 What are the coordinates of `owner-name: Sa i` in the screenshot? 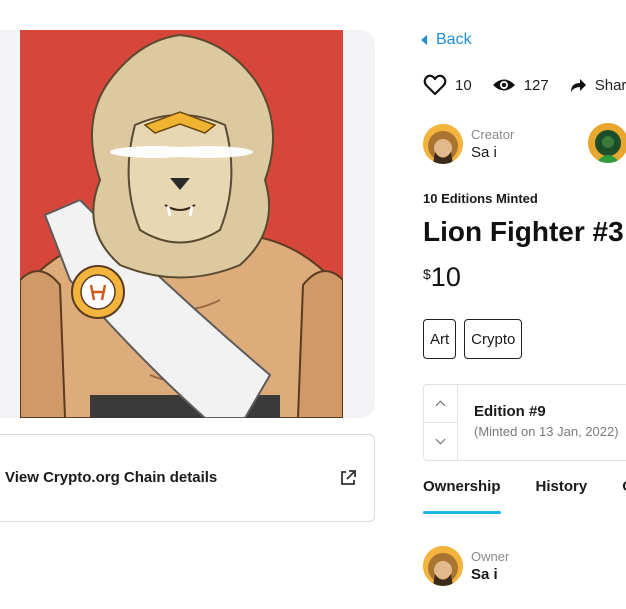 It's located at (484, 574).